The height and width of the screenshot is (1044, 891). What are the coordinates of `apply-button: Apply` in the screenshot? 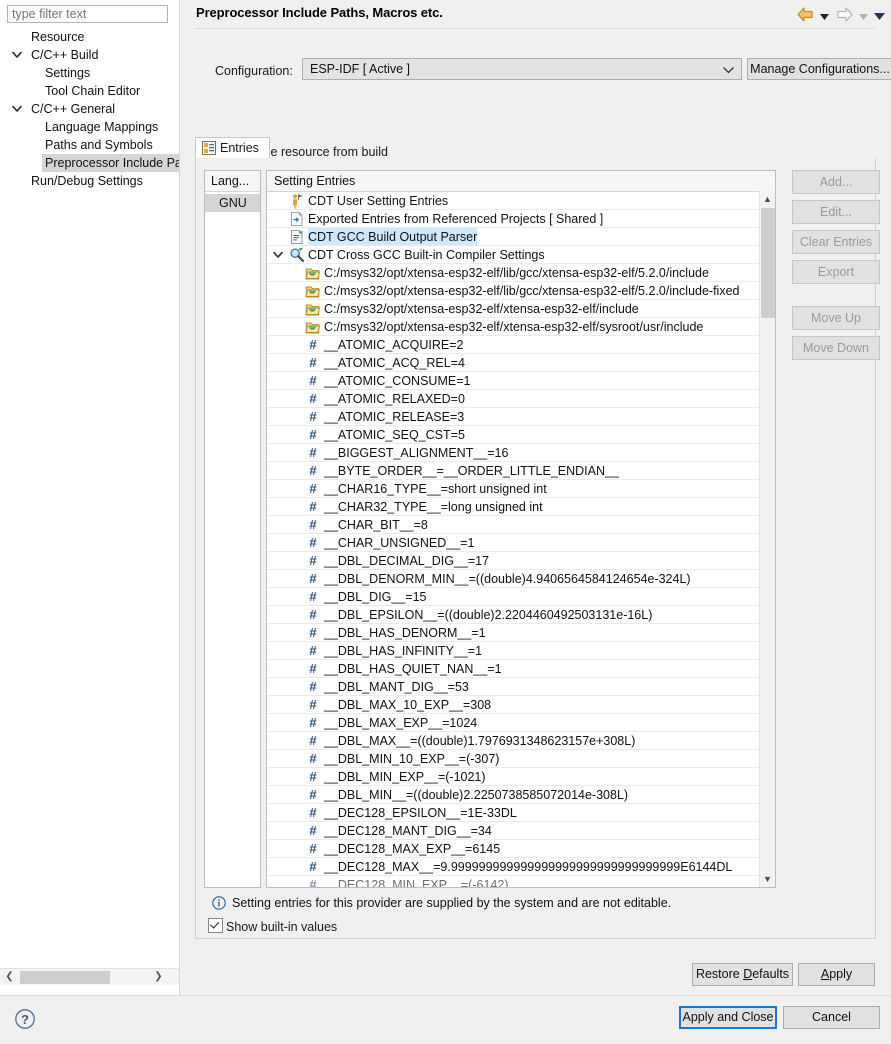 It's located at (836, 974).